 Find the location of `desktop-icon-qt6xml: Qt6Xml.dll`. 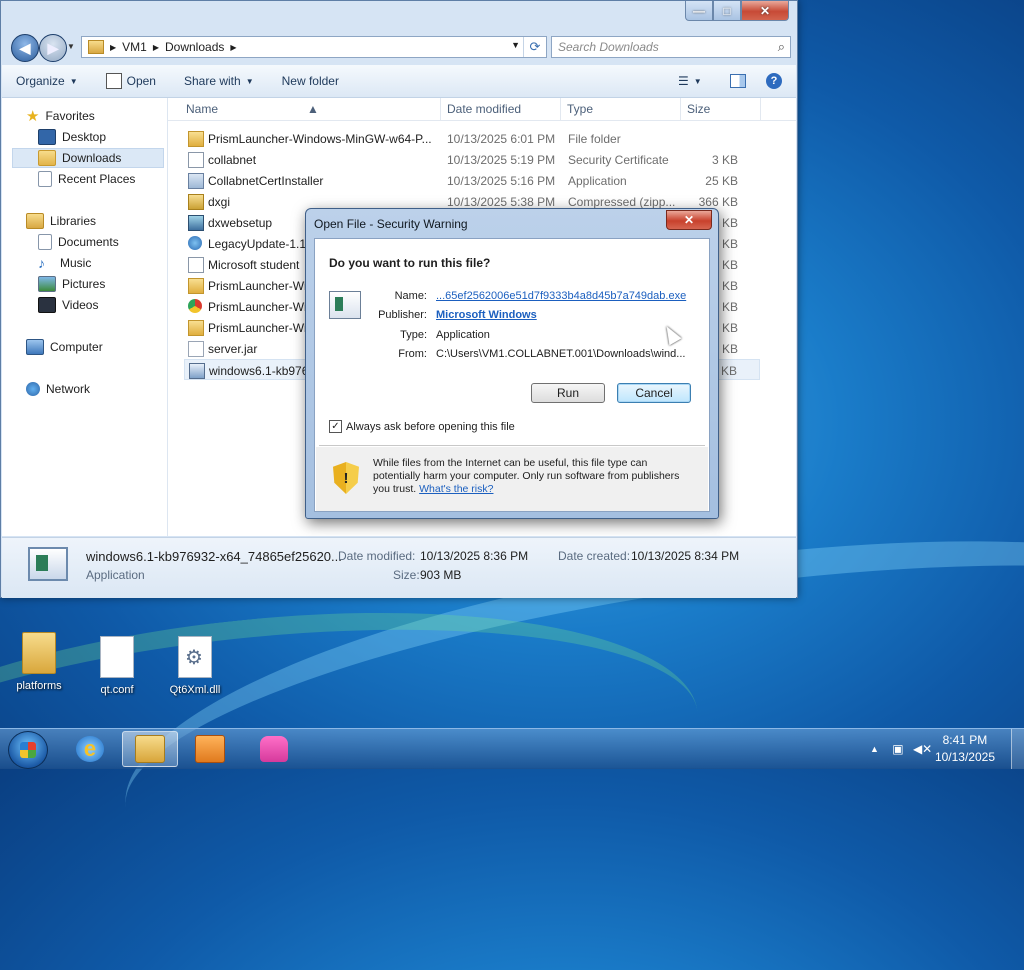

desktop-icon-qt6xml: Qt6Xml.dll is located at coordinates (195, 666).